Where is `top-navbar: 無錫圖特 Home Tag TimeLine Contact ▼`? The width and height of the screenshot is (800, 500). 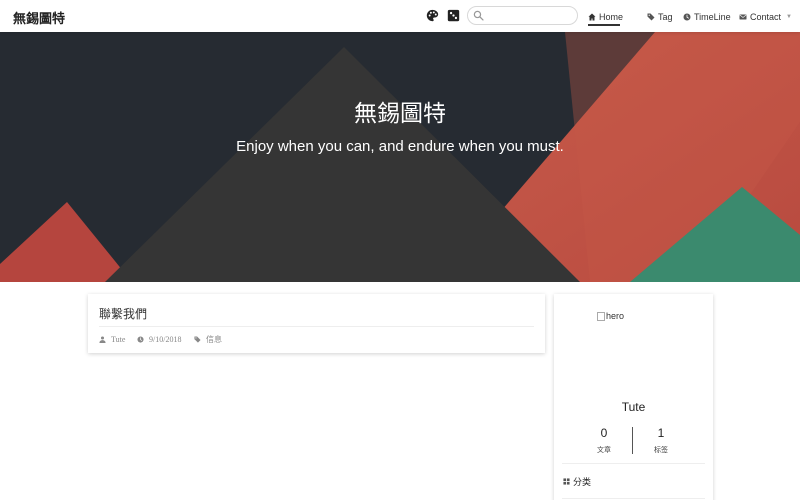 top-navbar: 無錫圖特 Home Tag TimeLine Contact ▼ is located at coordinates (400, 16).